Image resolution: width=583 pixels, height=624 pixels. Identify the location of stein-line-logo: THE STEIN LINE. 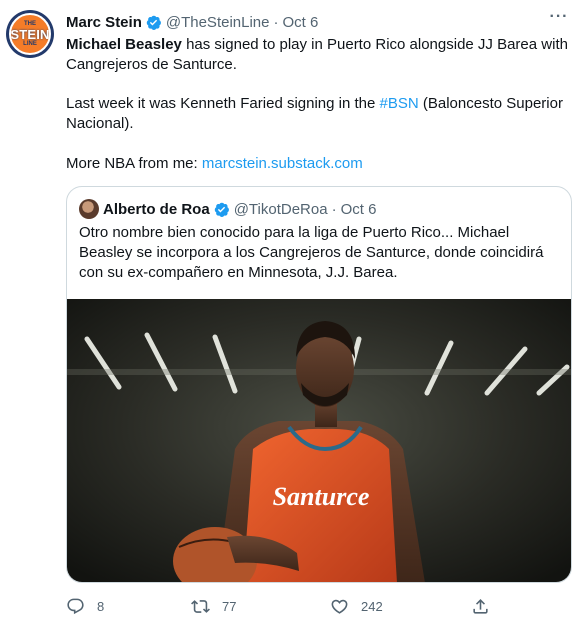
(30, 34).